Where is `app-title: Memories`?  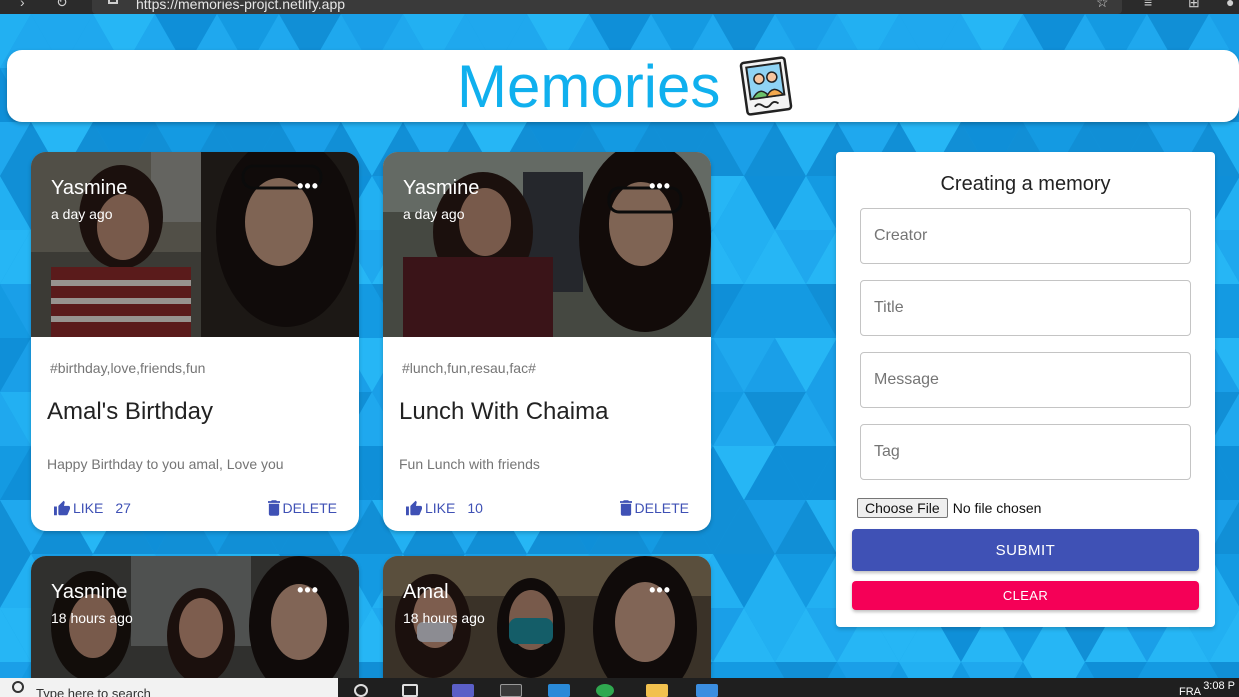
app-title: Memories is located at coordinates (589, 86).